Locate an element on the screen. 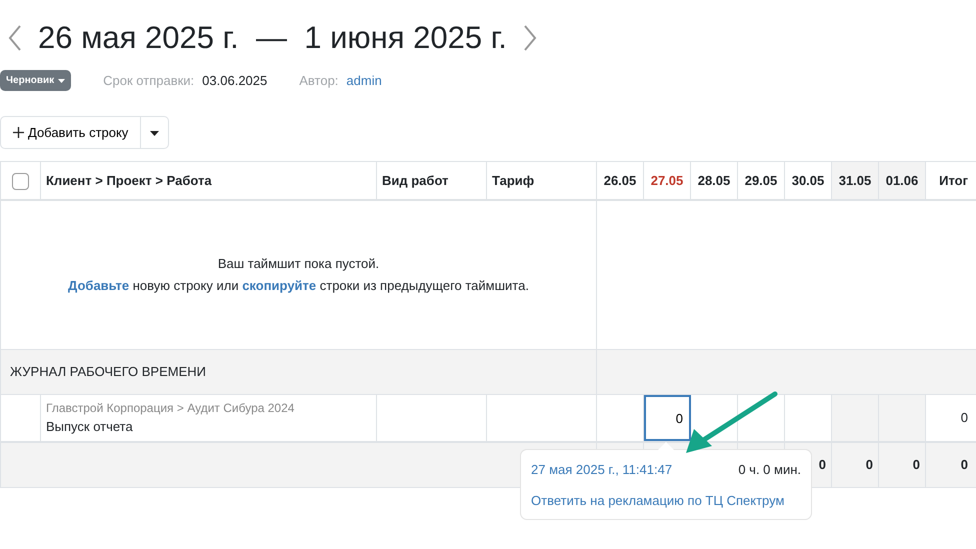 The image size is (976, 549). empty-hint: Добавьте новую строку или скопируйте строки из предыдущего таймшита. is located at coordinates (298, 286).